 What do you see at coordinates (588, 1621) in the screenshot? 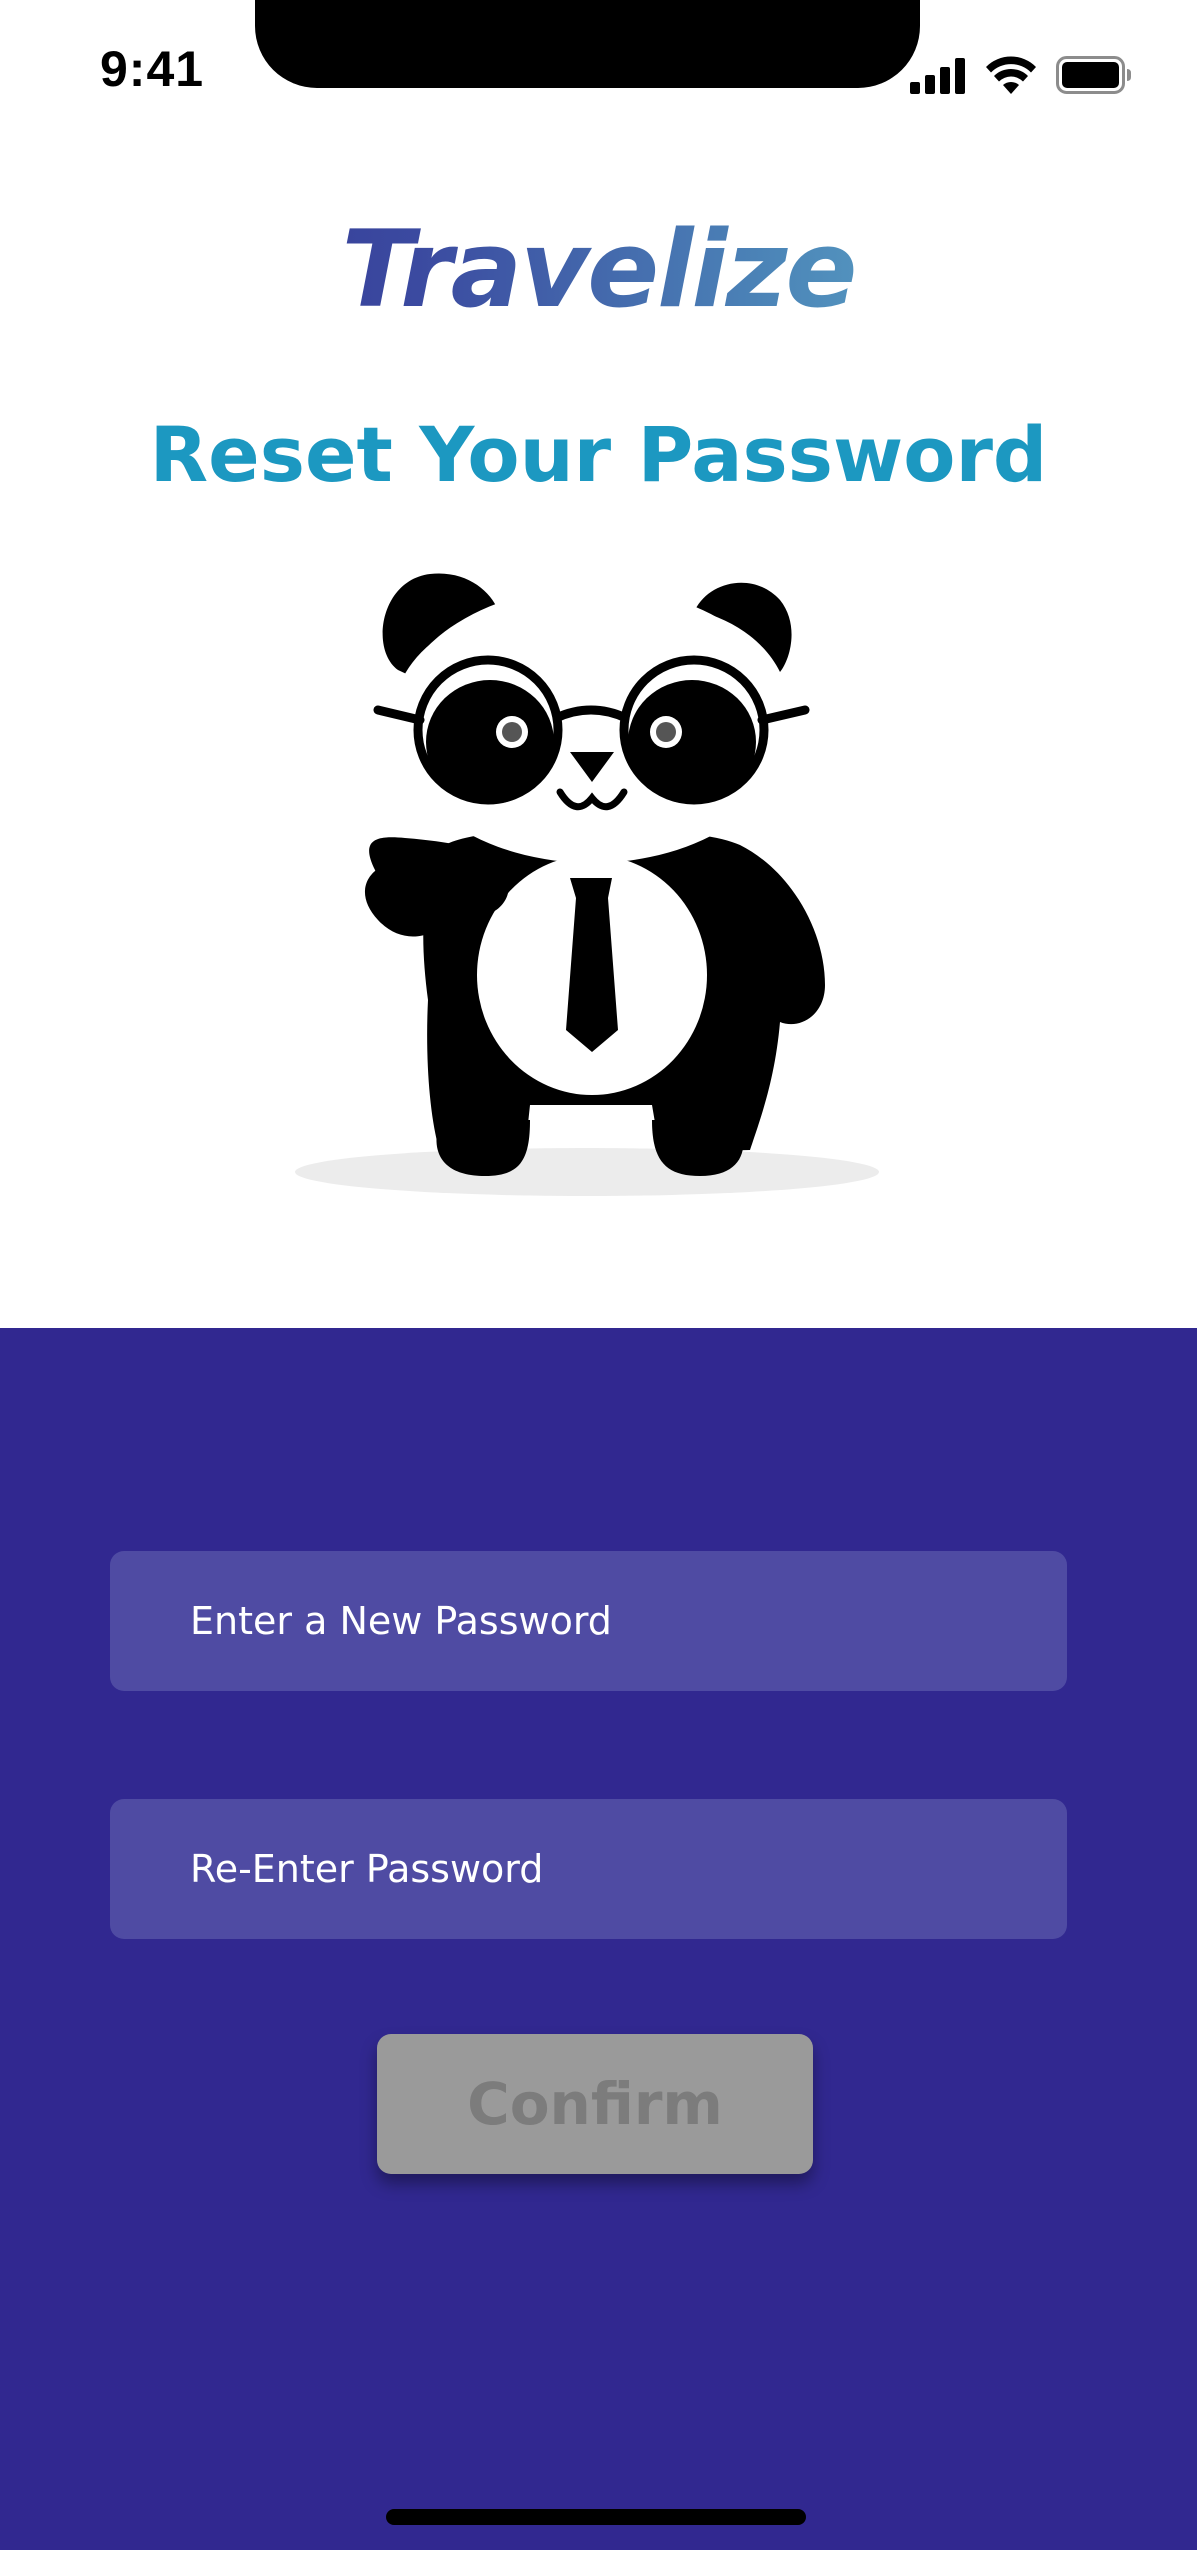
I see `new-password-input` at bounding box center [588, 1621].